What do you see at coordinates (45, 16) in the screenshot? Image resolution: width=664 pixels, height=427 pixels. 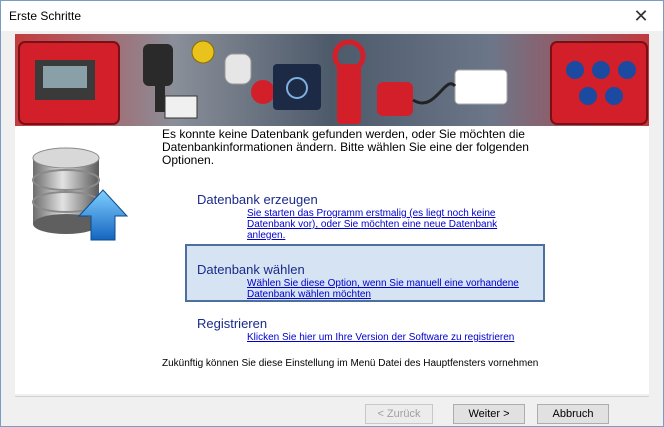 I see `window-title: Erste Schritte` at bounding box center [45, 16].